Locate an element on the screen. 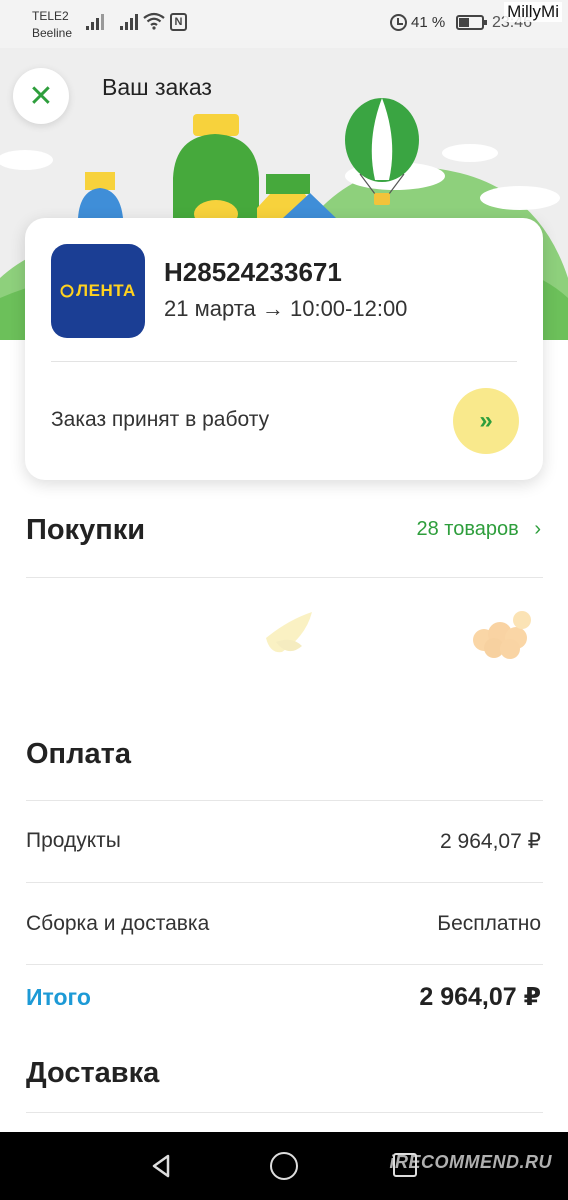  carrier-2: Beeline is located at coordinates (52, 33).